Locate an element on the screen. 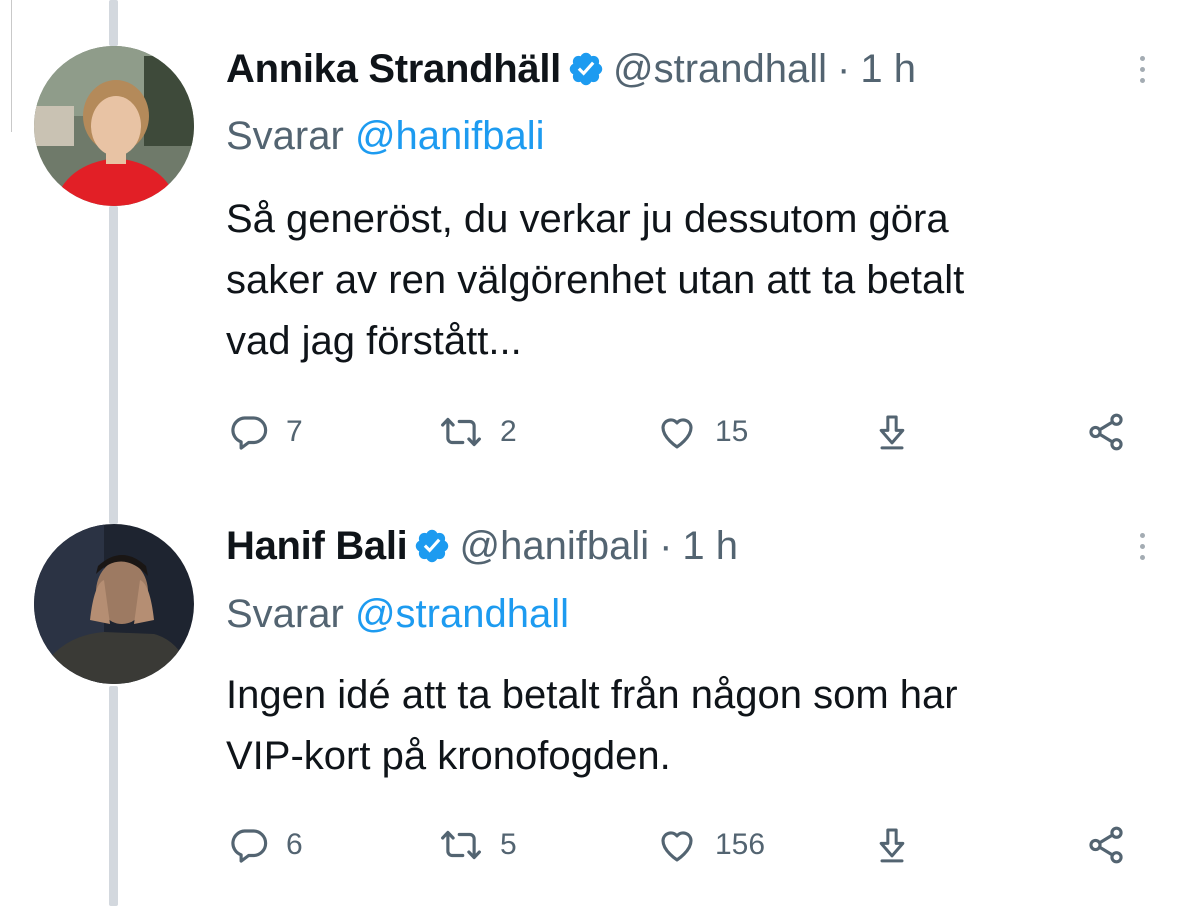 Image resolution: width=1200 pixels, height=906 pixels. tweet-text-line: Så generöst, du verkar ju dessutom göra is located at coordinates (587, 219).